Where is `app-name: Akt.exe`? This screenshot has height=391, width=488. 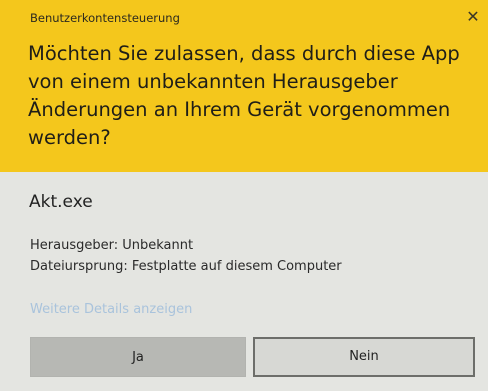 app-name: Akt.exe is located at coordinates (61, 202).